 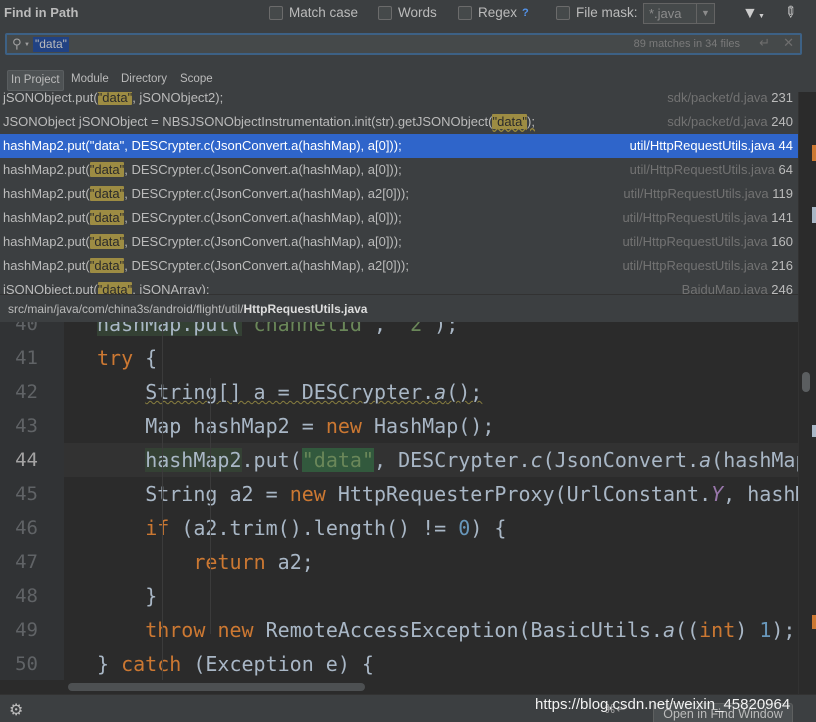 What do you see at coordinates (702, 145) in the screenshot?
I see `result-file: util/HttpRequestUtils.java` at bounding box center [702, 145].